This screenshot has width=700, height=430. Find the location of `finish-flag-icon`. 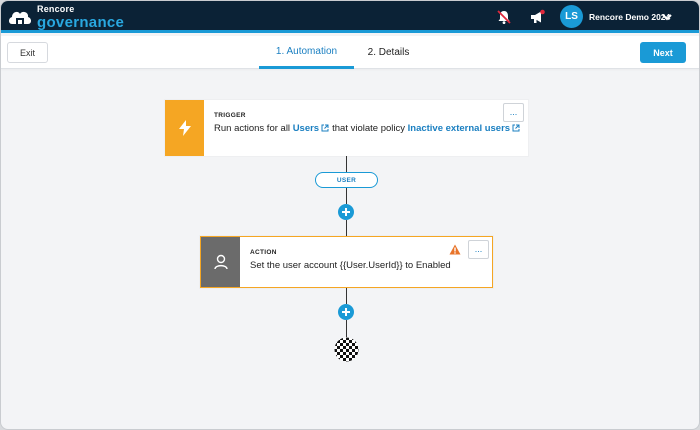

finish-flag-icon is located at coordinates (346, 349).